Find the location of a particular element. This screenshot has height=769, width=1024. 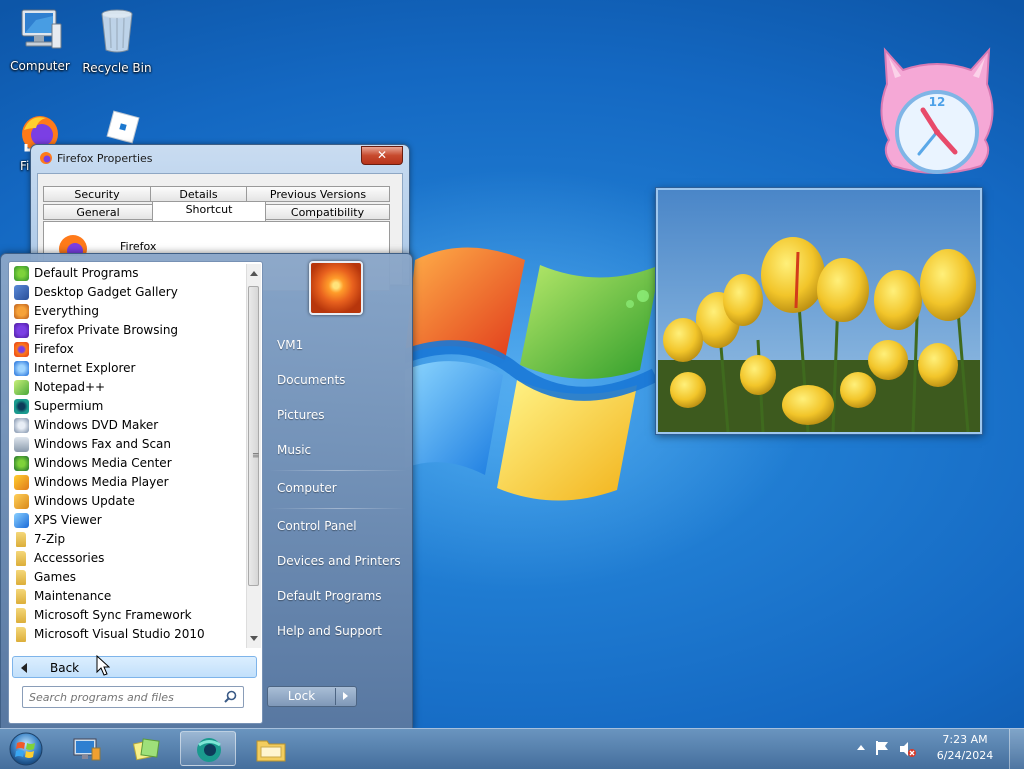

desktop-icon-recycle-bin: Recycle Bin is located at coordinates (117, 41).